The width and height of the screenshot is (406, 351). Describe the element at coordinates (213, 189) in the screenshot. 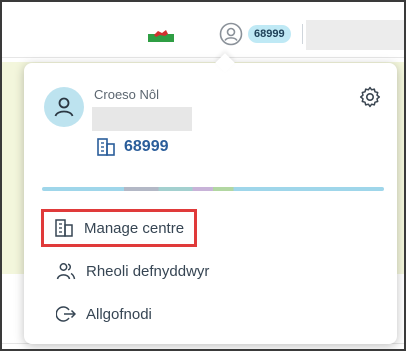

I see `colored-divider` at that location.